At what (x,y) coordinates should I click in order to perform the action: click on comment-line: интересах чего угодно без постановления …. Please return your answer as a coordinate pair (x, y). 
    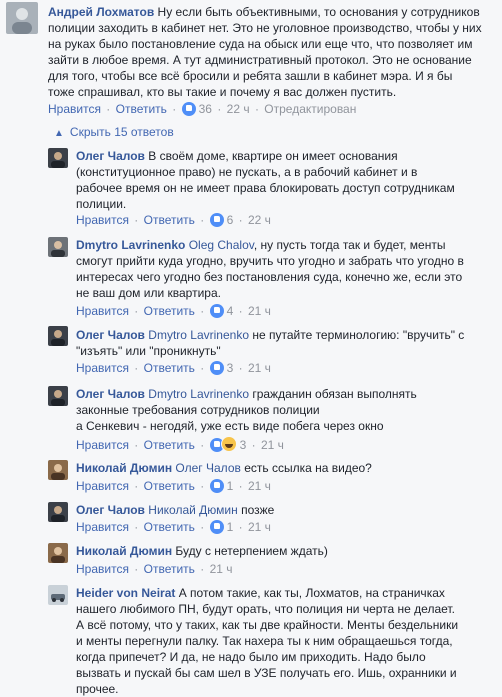
    Looking at the image, I should click on (269, 277).